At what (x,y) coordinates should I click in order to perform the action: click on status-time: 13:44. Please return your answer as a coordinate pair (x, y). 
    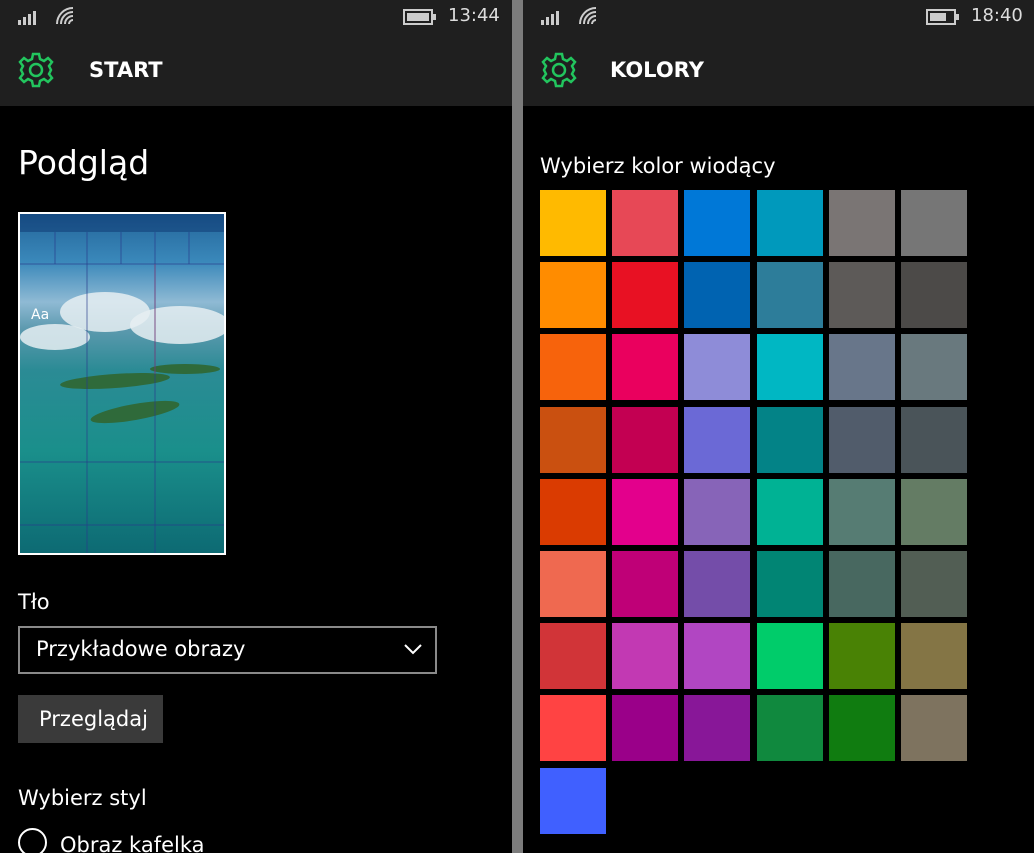
    Looking at the image, I should click on (474, 15).